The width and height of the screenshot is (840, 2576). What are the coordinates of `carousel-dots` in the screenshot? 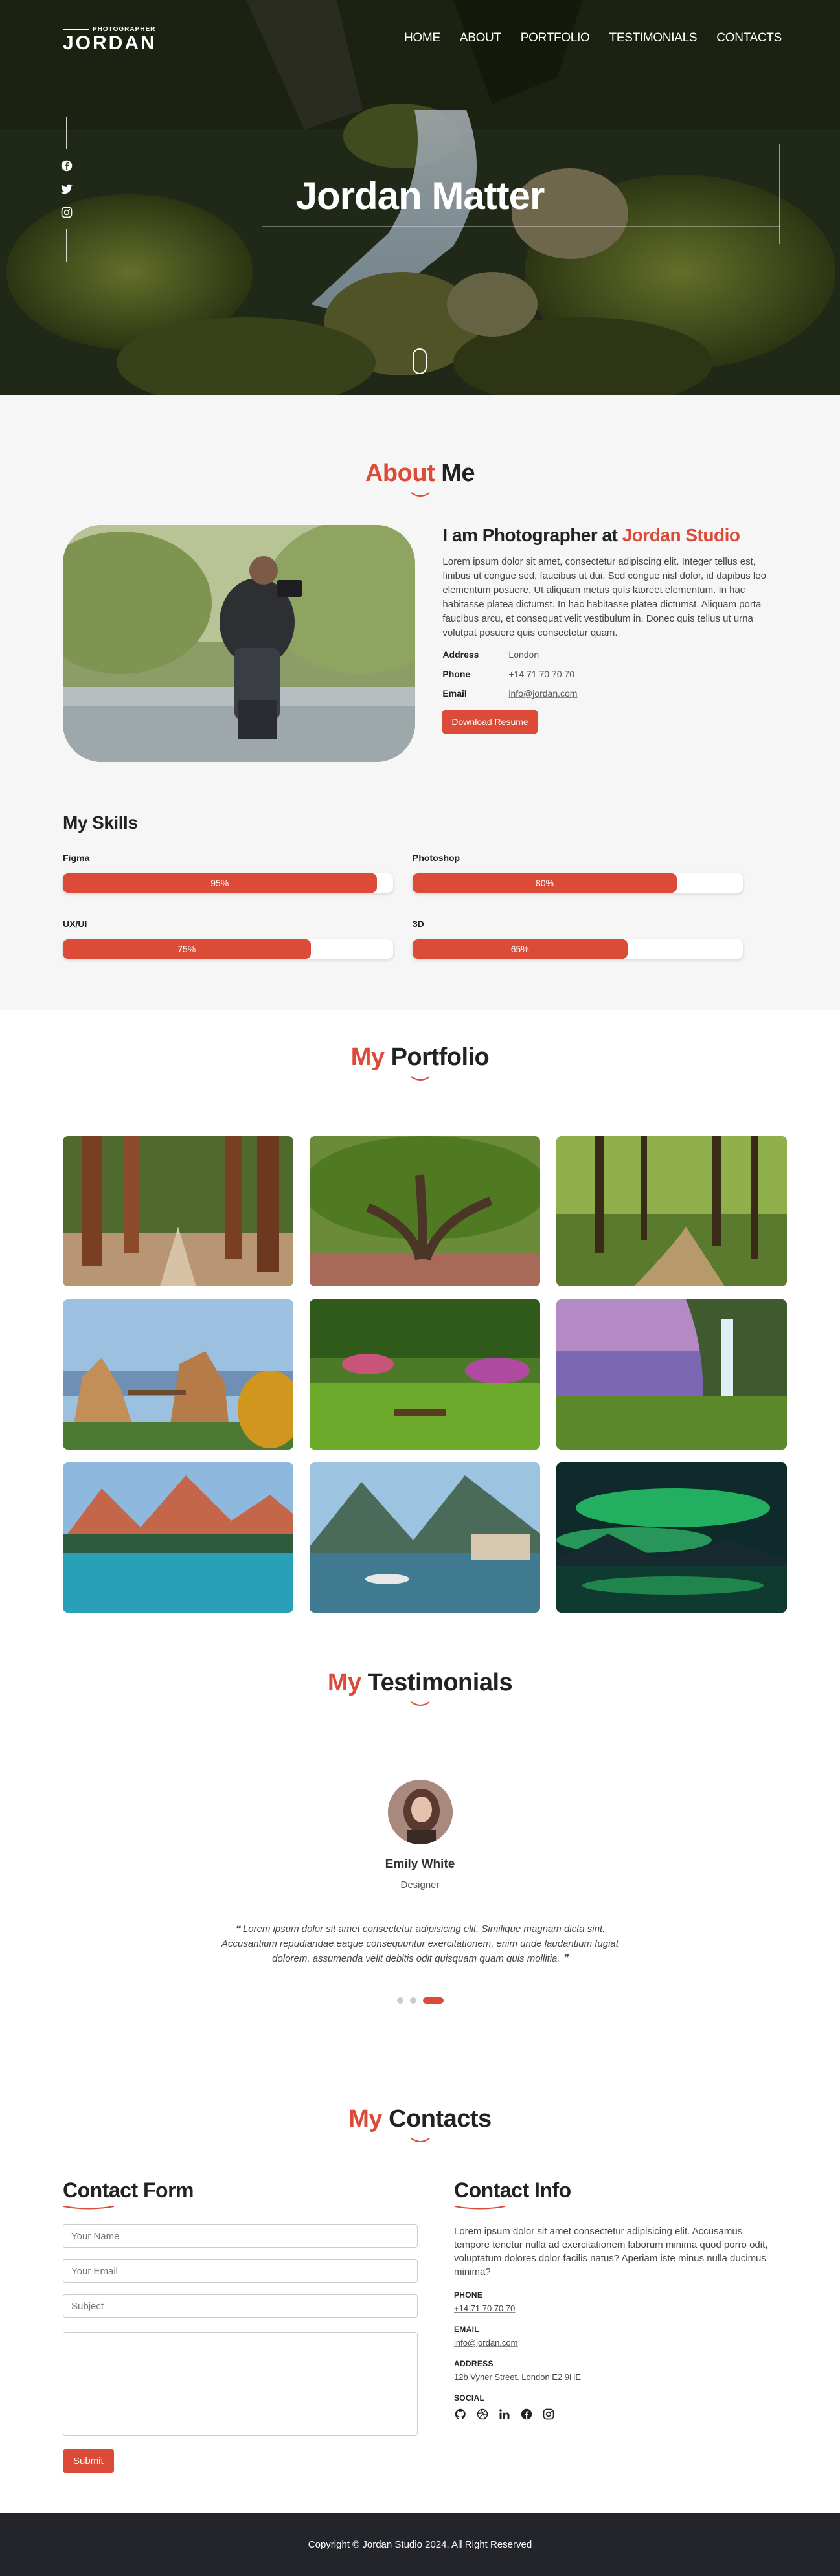 It's located at (420, 2000).